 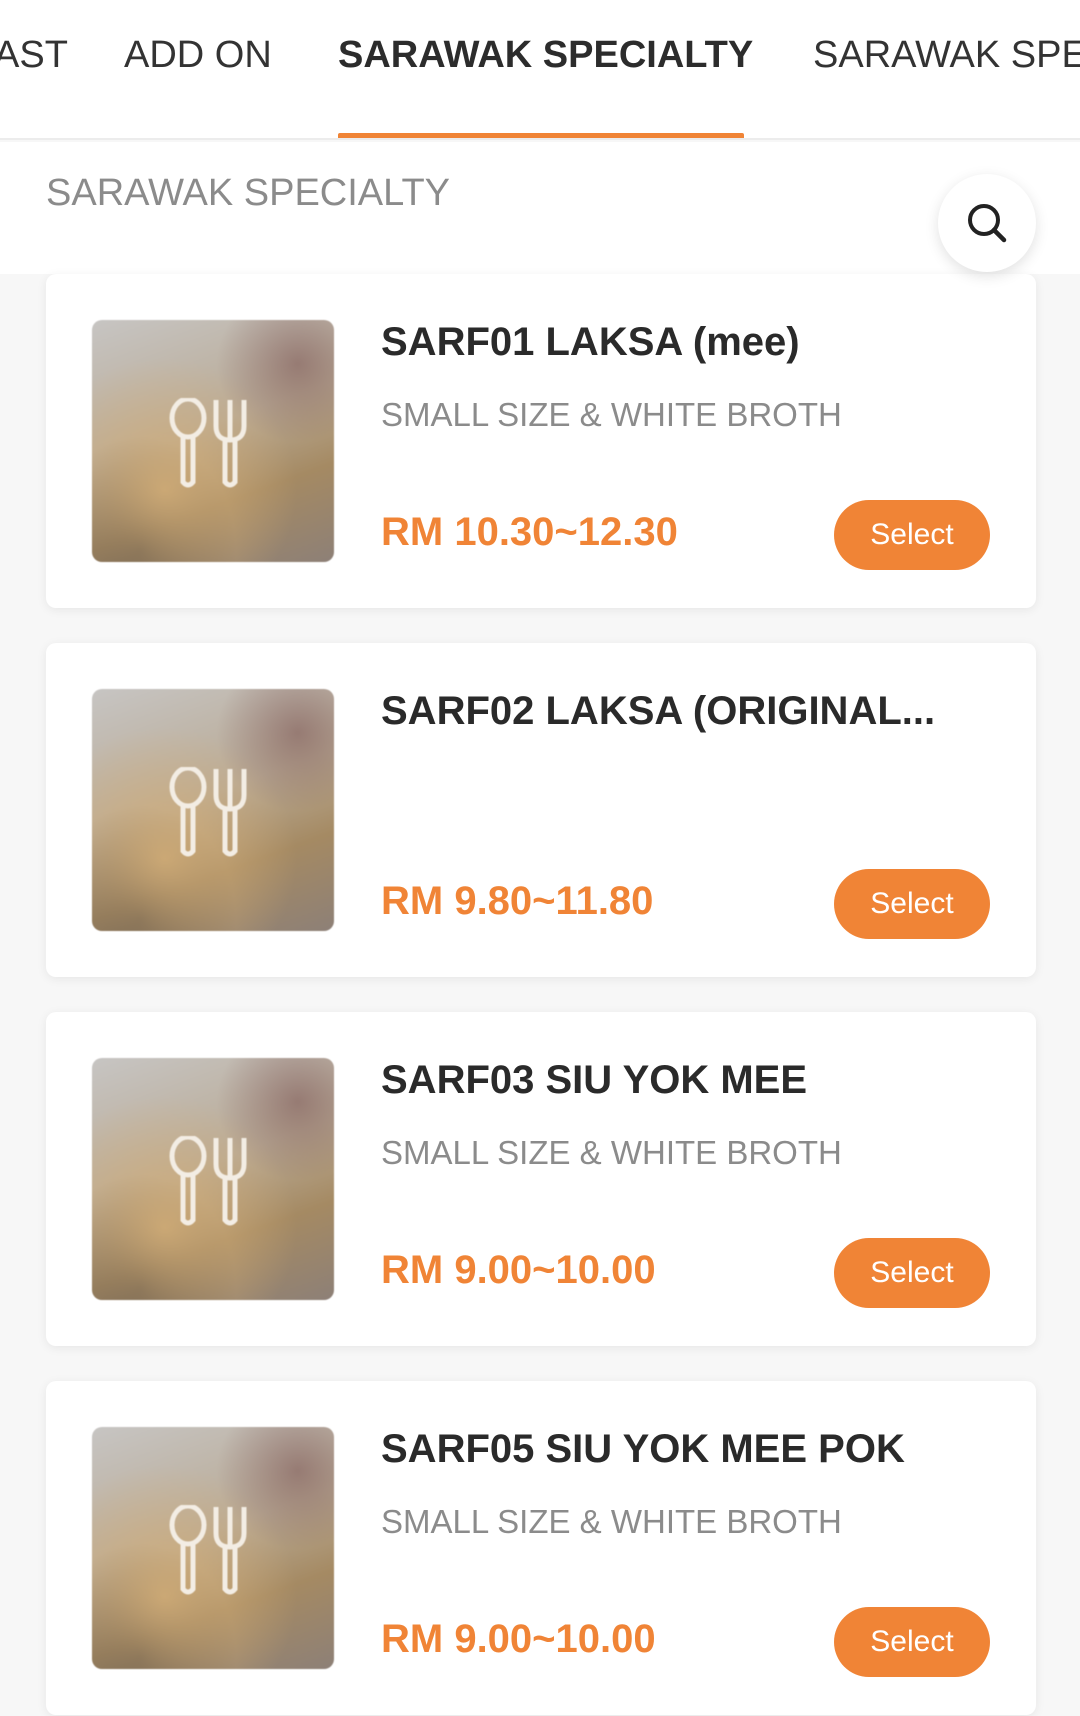 What do you see at coordinates (540, 208) in the screenshot?
I see `section-header: SARAWAK SPECIALTY` at bounding box center [540, 208].